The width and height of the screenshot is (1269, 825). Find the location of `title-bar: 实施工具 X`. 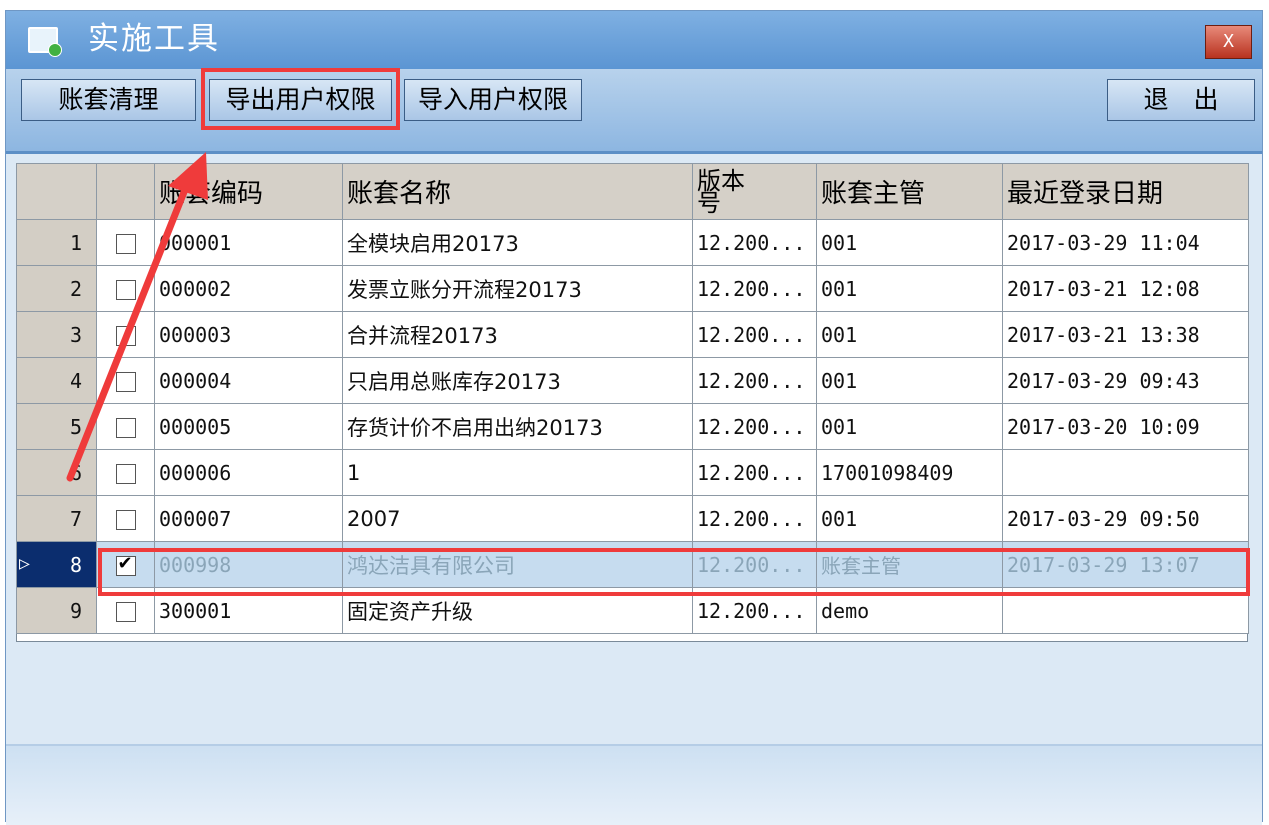

title-bar: 实施工具 X is located at coordinates (634, 40).